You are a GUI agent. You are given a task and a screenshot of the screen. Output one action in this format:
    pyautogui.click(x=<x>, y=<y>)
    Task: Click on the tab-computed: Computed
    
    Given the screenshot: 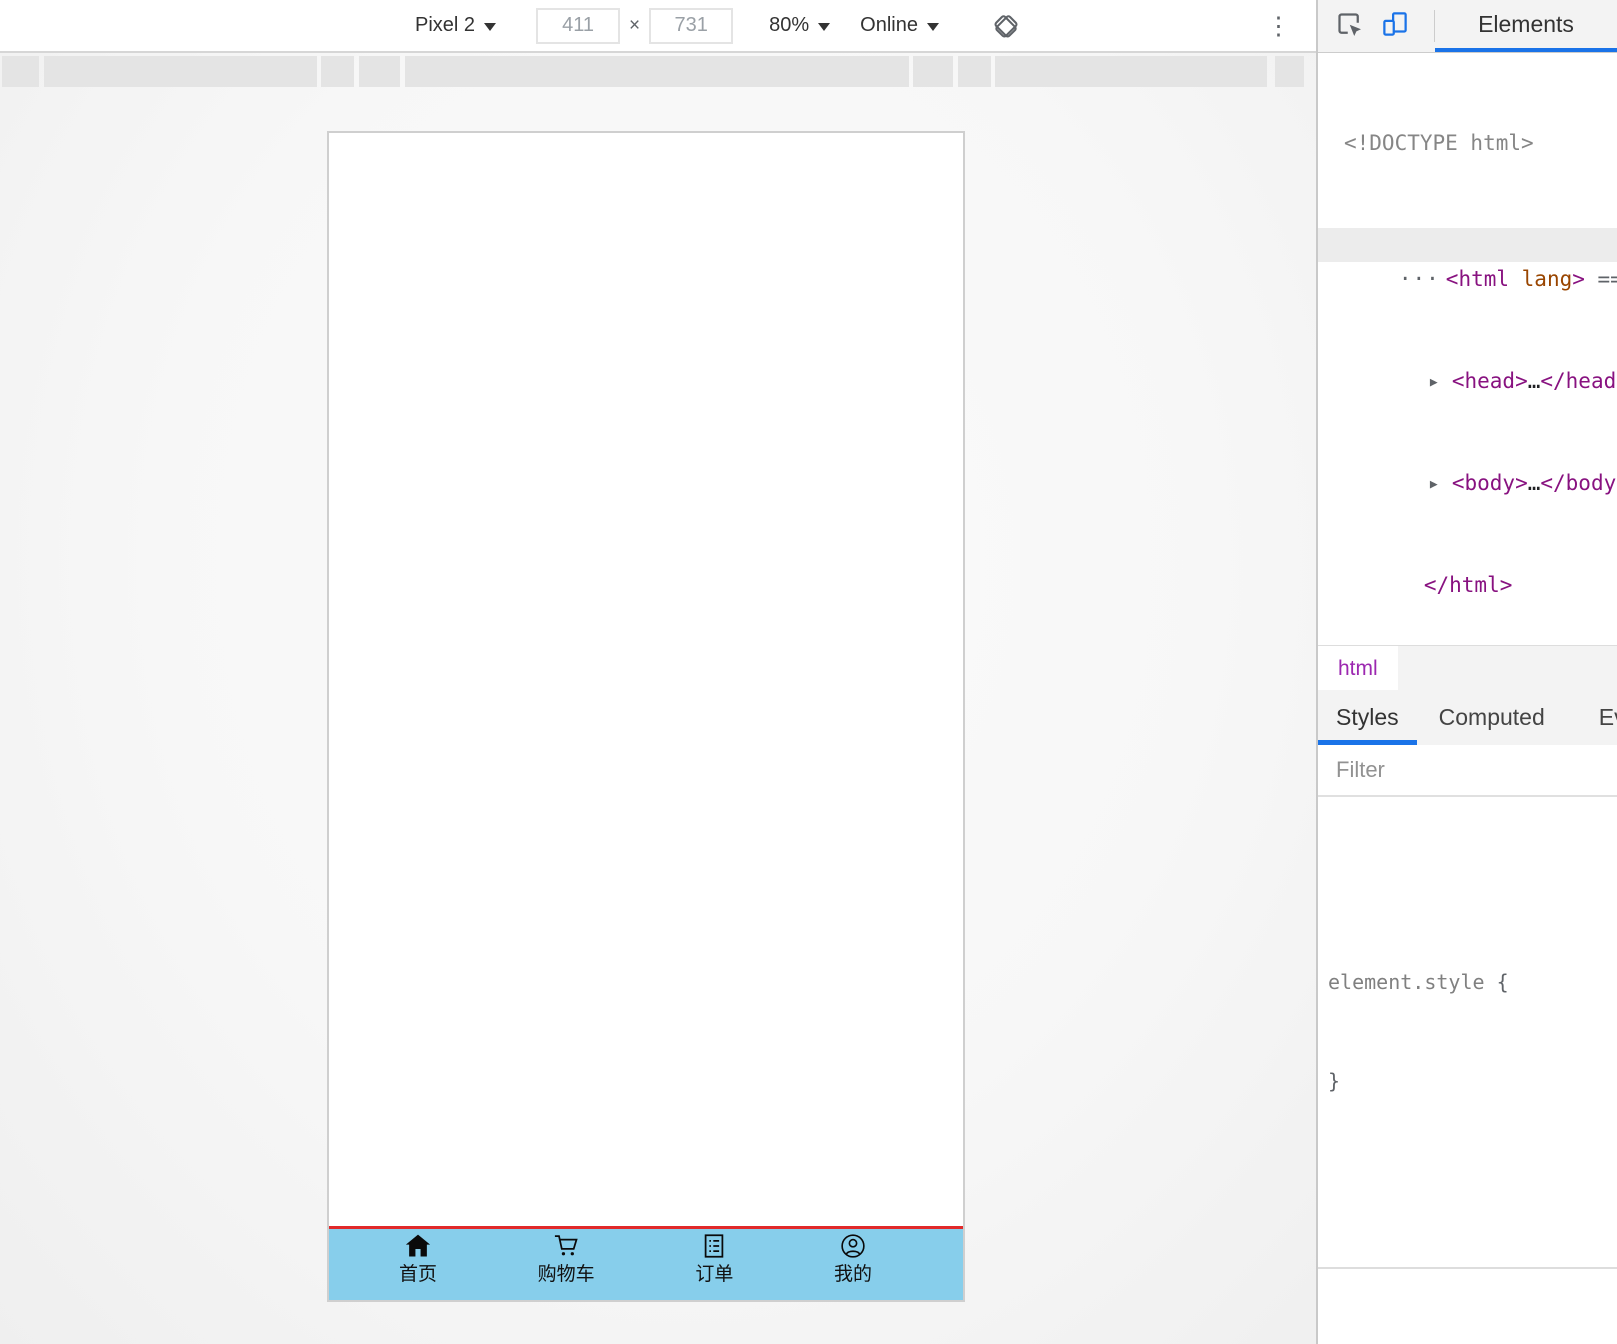 What is the action you would take?
    pyautogui.click(x=1492, y=717)
    